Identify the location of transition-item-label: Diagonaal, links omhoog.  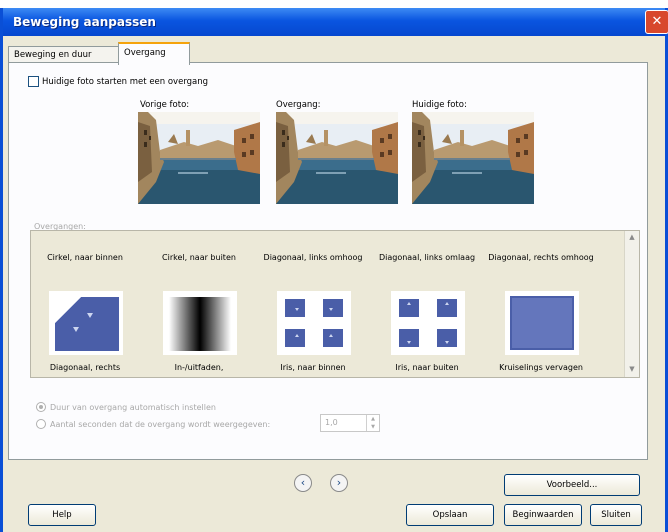
(313, 258).